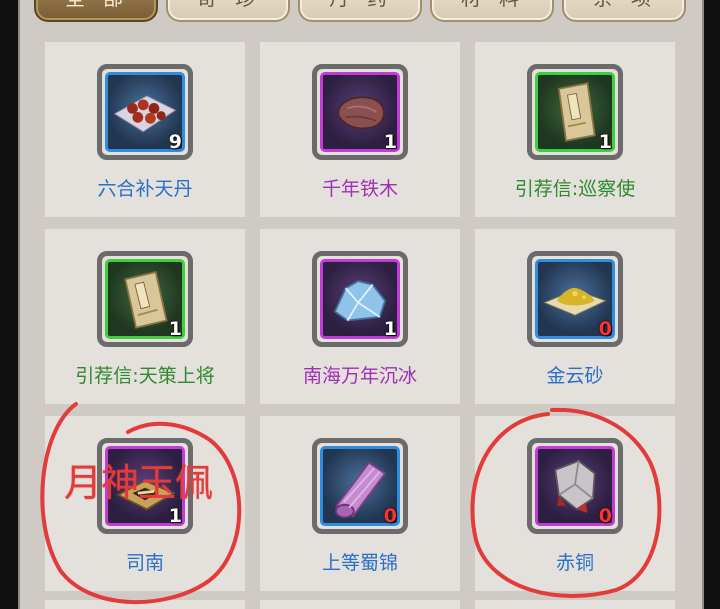  I want to click on item-name: 司南, so click(144, 563).